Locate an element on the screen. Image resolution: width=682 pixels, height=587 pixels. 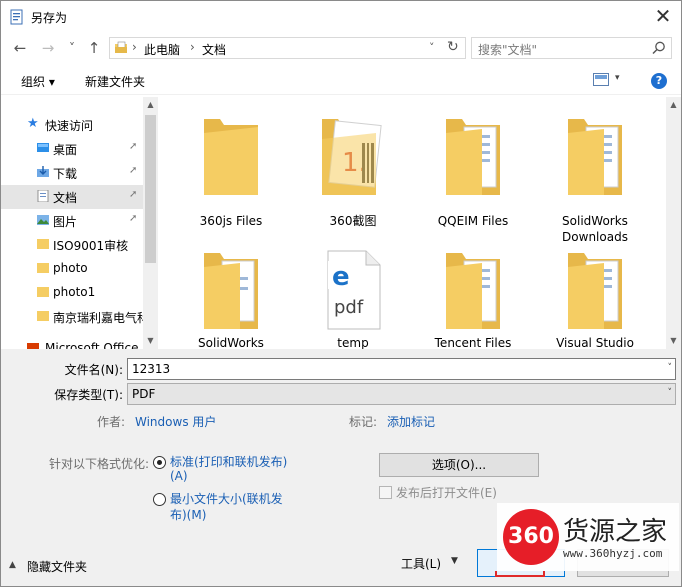
filename-label: 文件名(N): is located at coordinates (93, 370).